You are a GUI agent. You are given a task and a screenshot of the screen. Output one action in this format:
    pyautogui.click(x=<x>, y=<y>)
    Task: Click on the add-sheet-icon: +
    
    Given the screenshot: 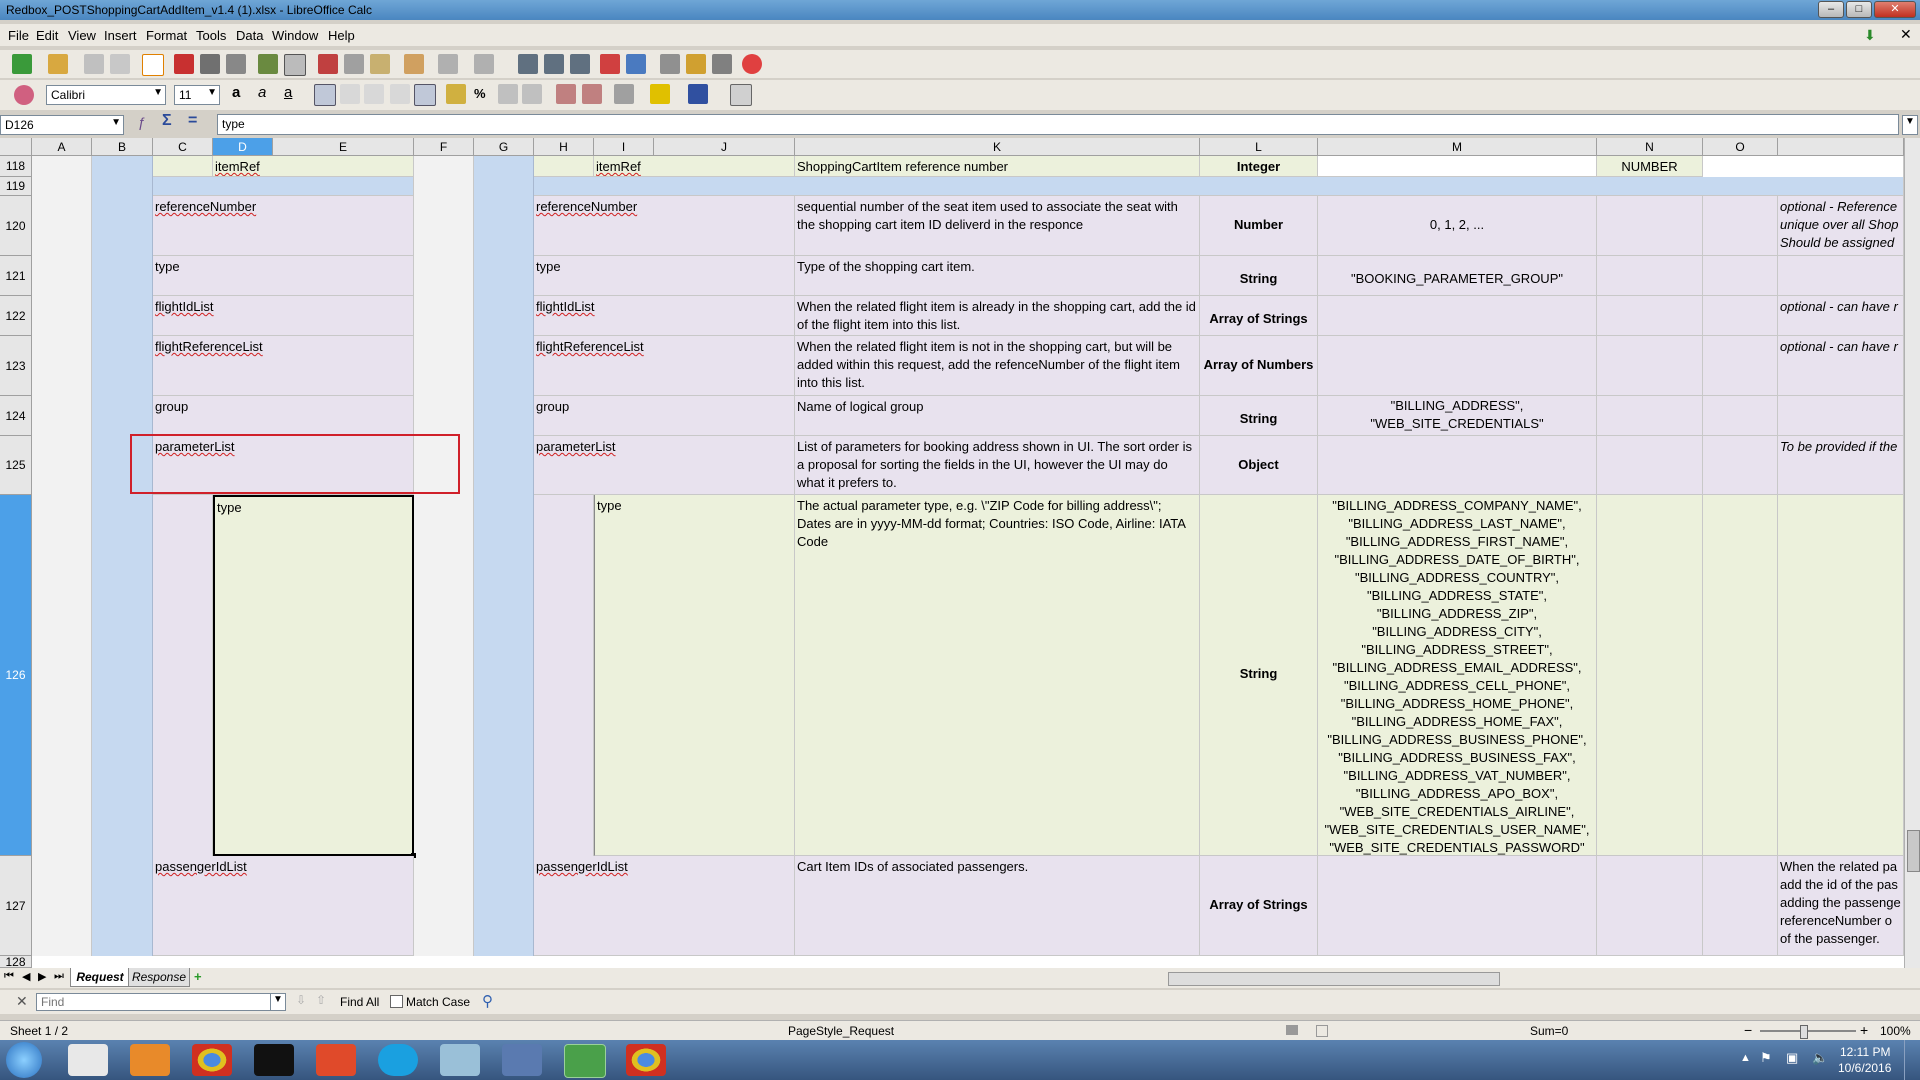 What is the action you would take?
    pyautogui.click(x=198, y=976)
    